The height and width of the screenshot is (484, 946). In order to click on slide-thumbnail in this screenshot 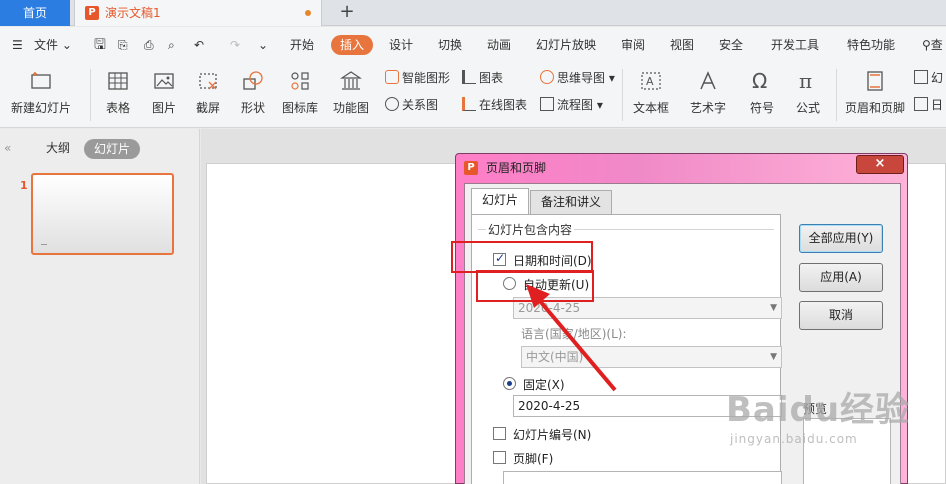, I will do `click(102, 214)`.